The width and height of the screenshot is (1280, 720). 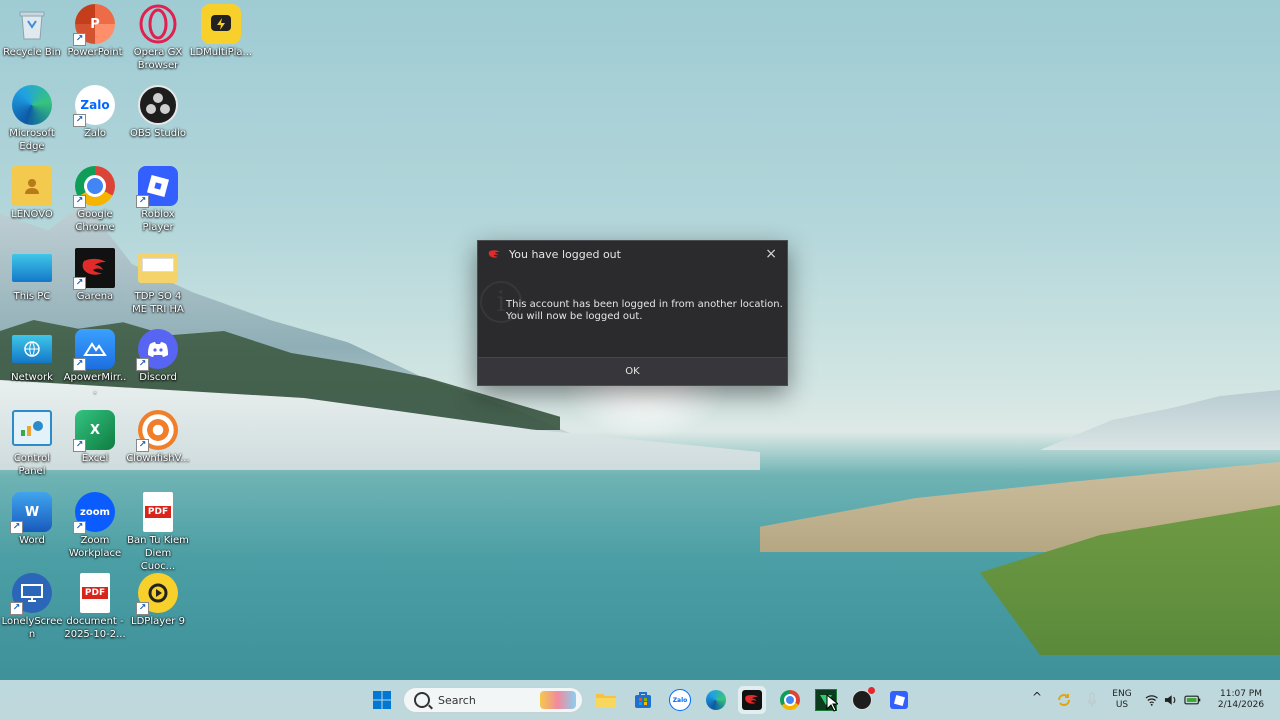 I want to click on desktop-icon-roblox-player: ↗ Roblox Player, so click(x=158, y=200).